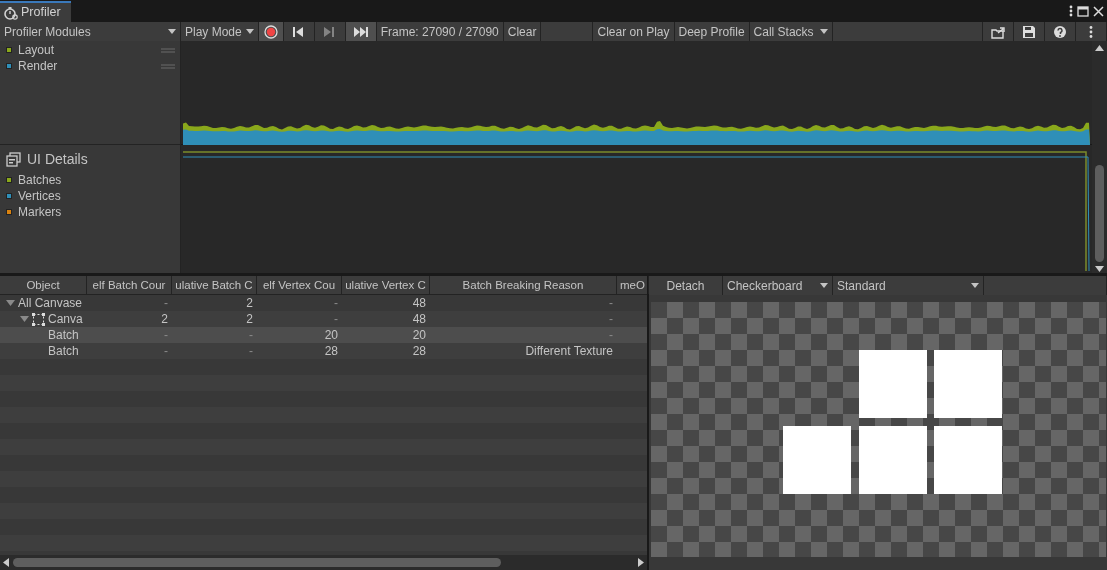  I want to click on legend-label: Render, so click(38, 66).